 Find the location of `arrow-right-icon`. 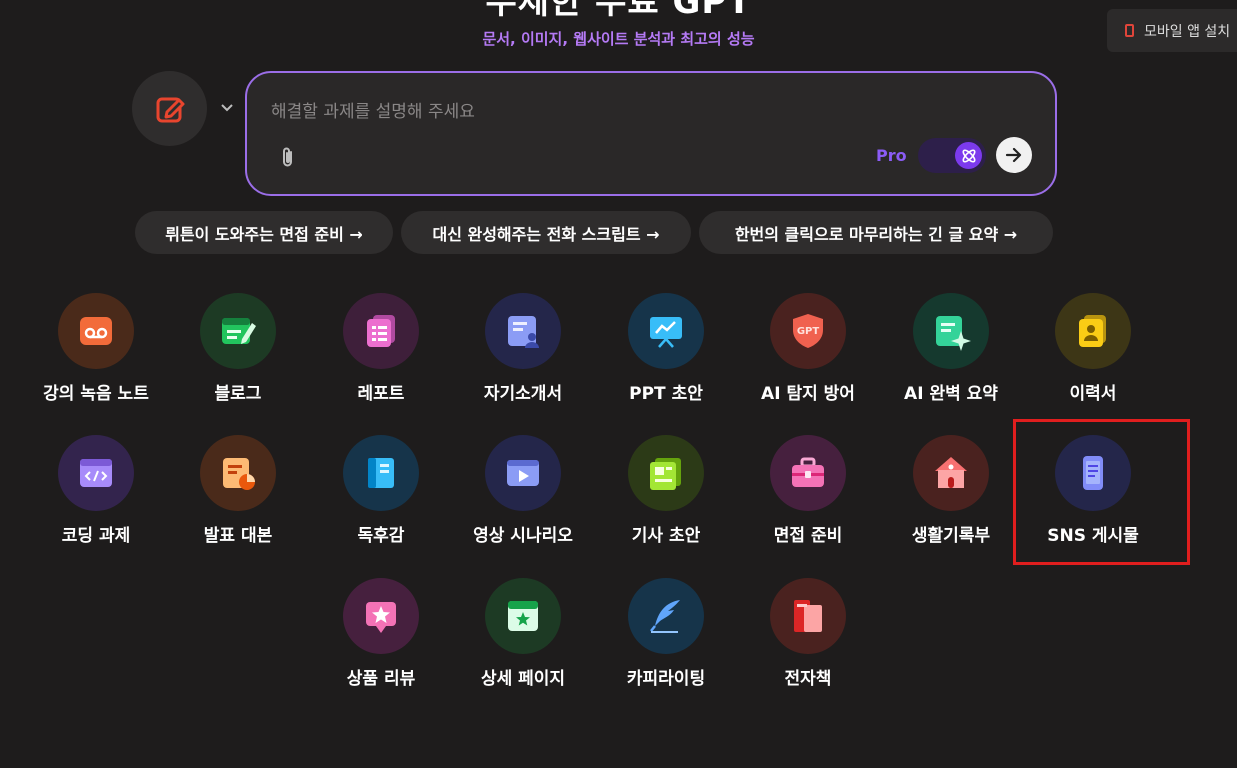

arrow-right-icon is located at coordinates (1013, 155).